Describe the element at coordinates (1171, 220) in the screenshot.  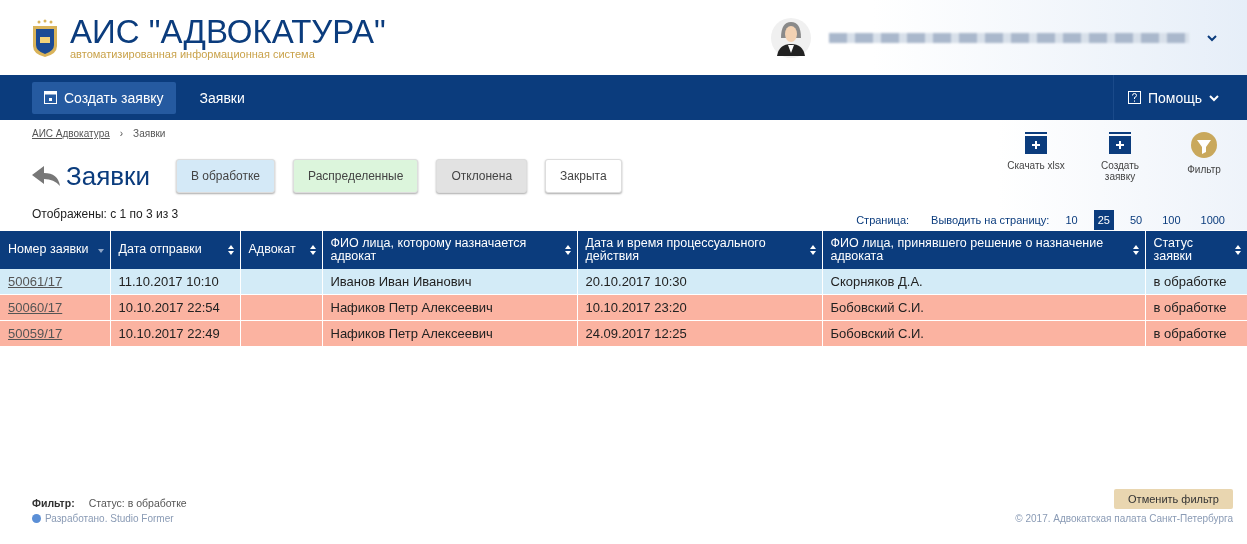
I see `page-size-option: 100` at that location.